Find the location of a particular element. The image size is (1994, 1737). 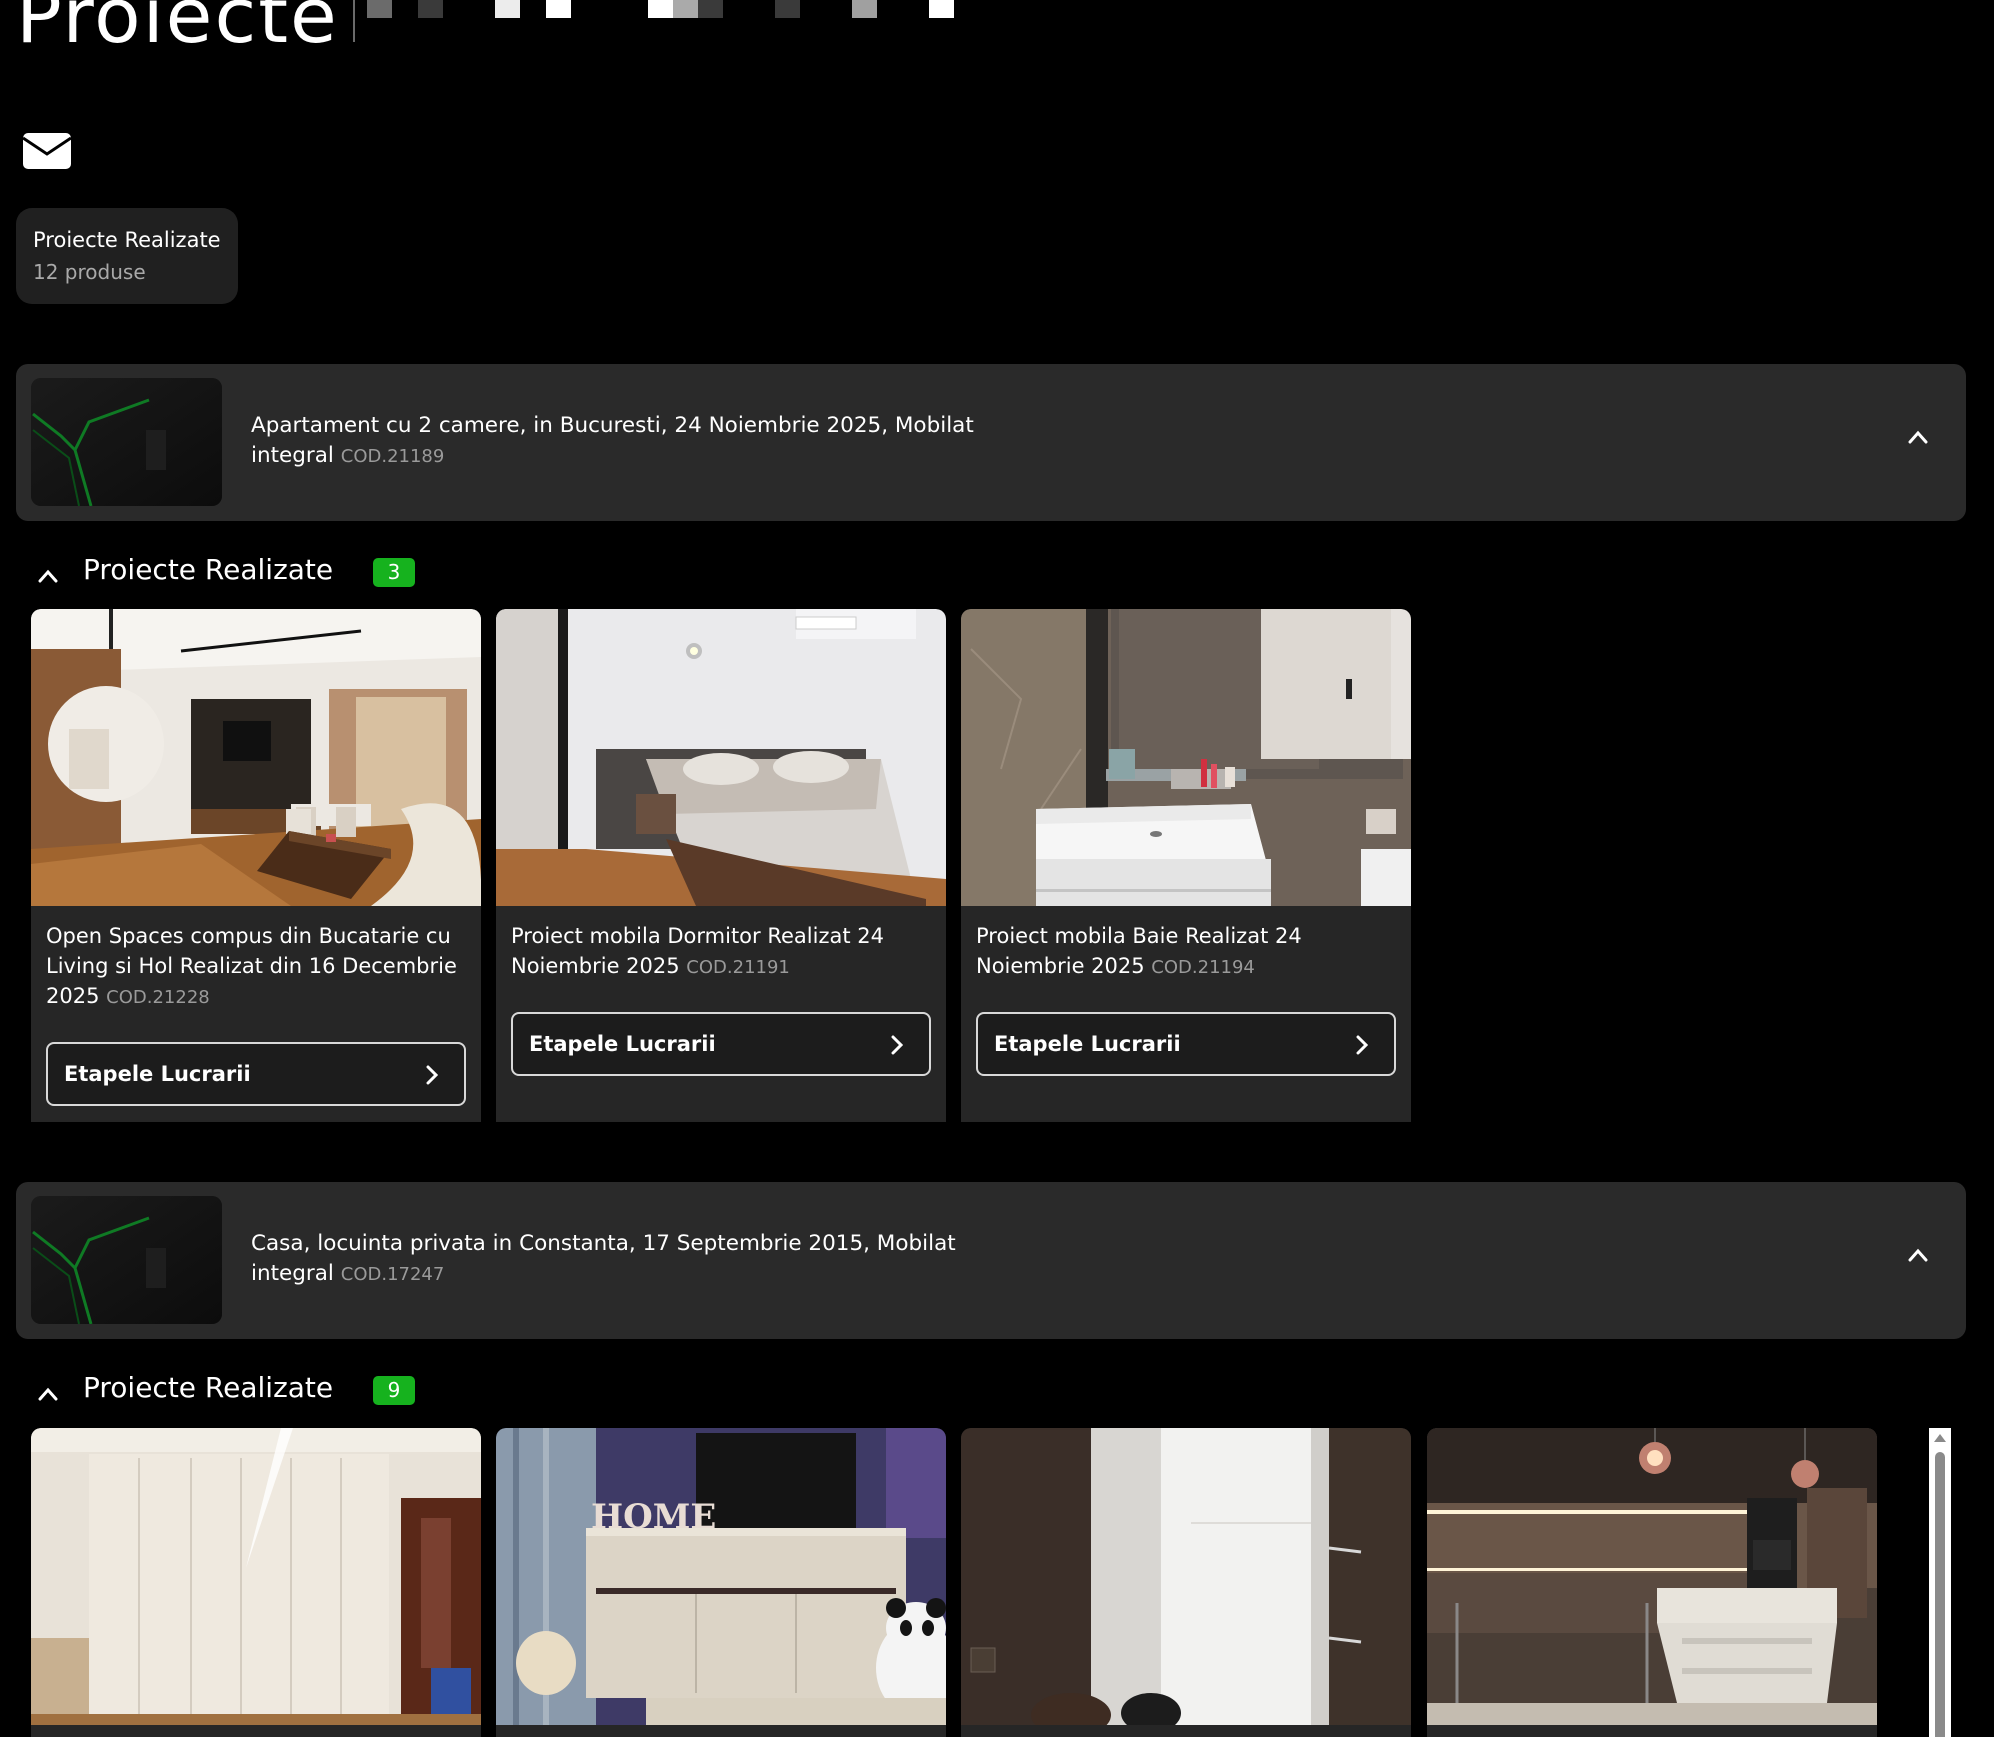

category-card: Proiecte Realizate 12 produse is located at coordinates (127, 256).